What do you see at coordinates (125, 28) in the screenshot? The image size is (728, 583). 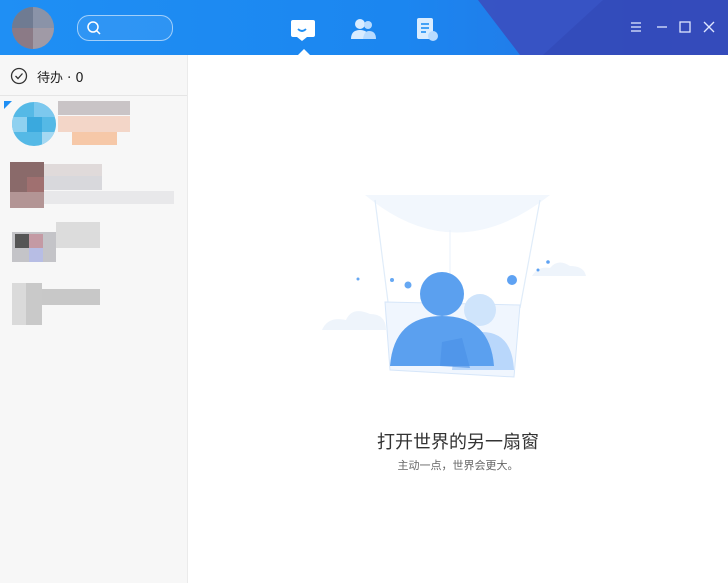 I see `search-box` at bounding box center [125, 28].